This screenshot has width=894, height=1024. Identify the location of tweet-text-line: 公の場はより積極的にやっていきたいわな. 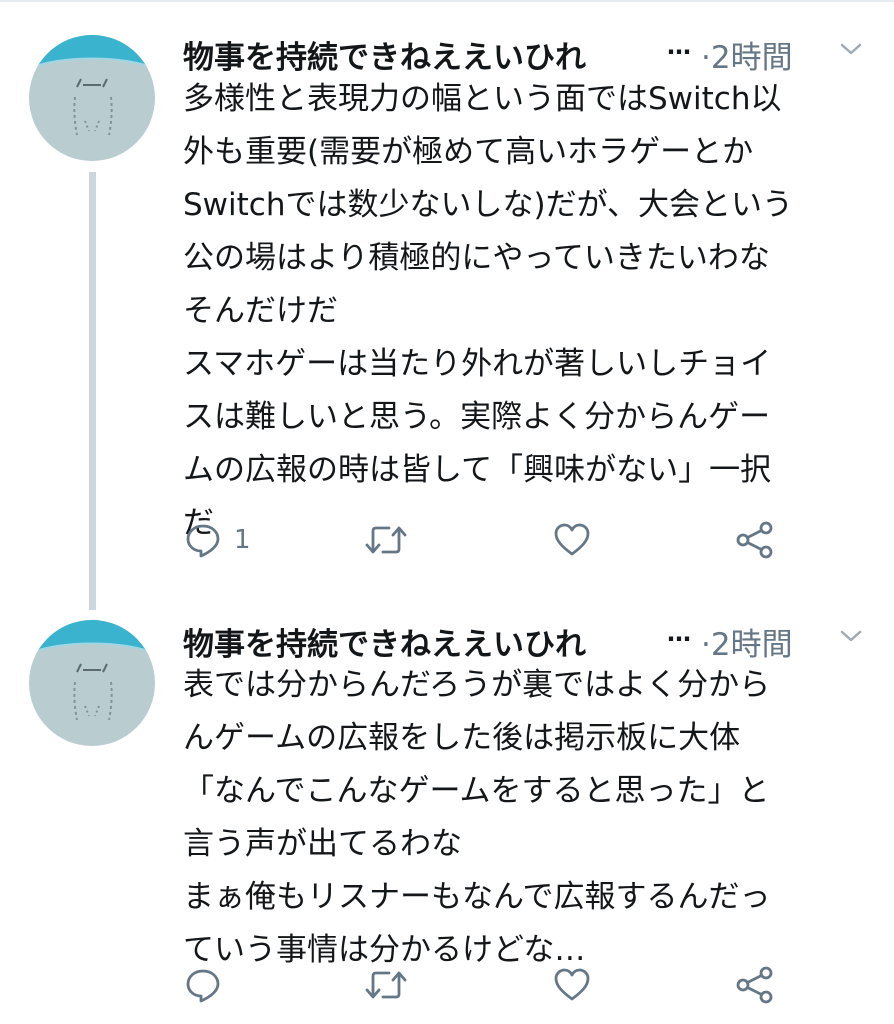
(476, 258).